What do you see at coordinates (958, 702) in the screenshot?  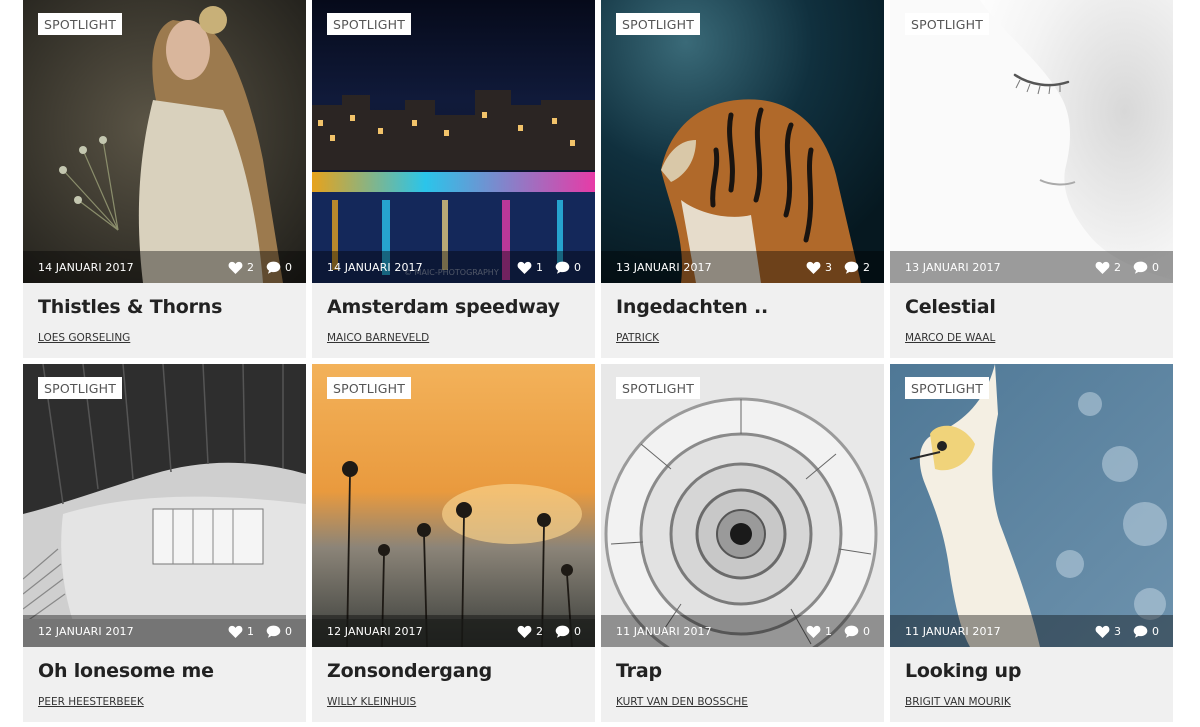 I see `photo-author-link: BRIGIT VAN MOURIK` at bounding box center [958, 702].